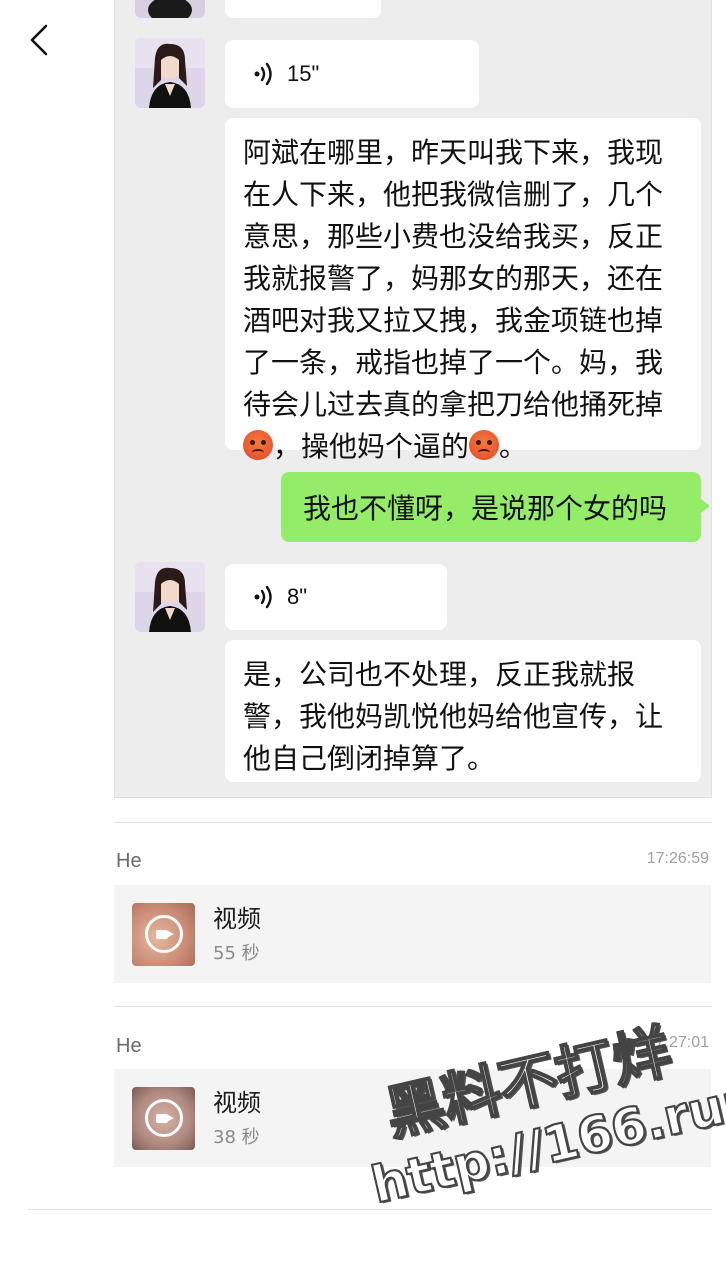 This screenshot has width=726, height=1280. What do you see at coordinates (303, 9) in the screenshot?
I see `message-bubble-partial` at bounding box center [303, 9].